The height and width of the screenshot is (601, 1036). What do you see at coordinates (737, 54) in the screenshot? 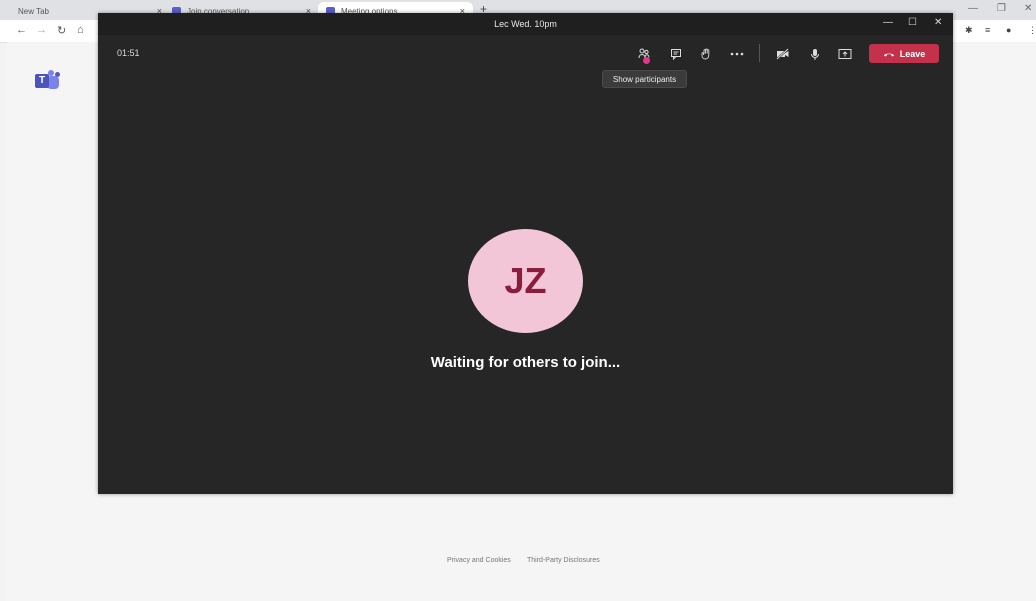
I see `more-options-icon` at bounding box center [737, 54].